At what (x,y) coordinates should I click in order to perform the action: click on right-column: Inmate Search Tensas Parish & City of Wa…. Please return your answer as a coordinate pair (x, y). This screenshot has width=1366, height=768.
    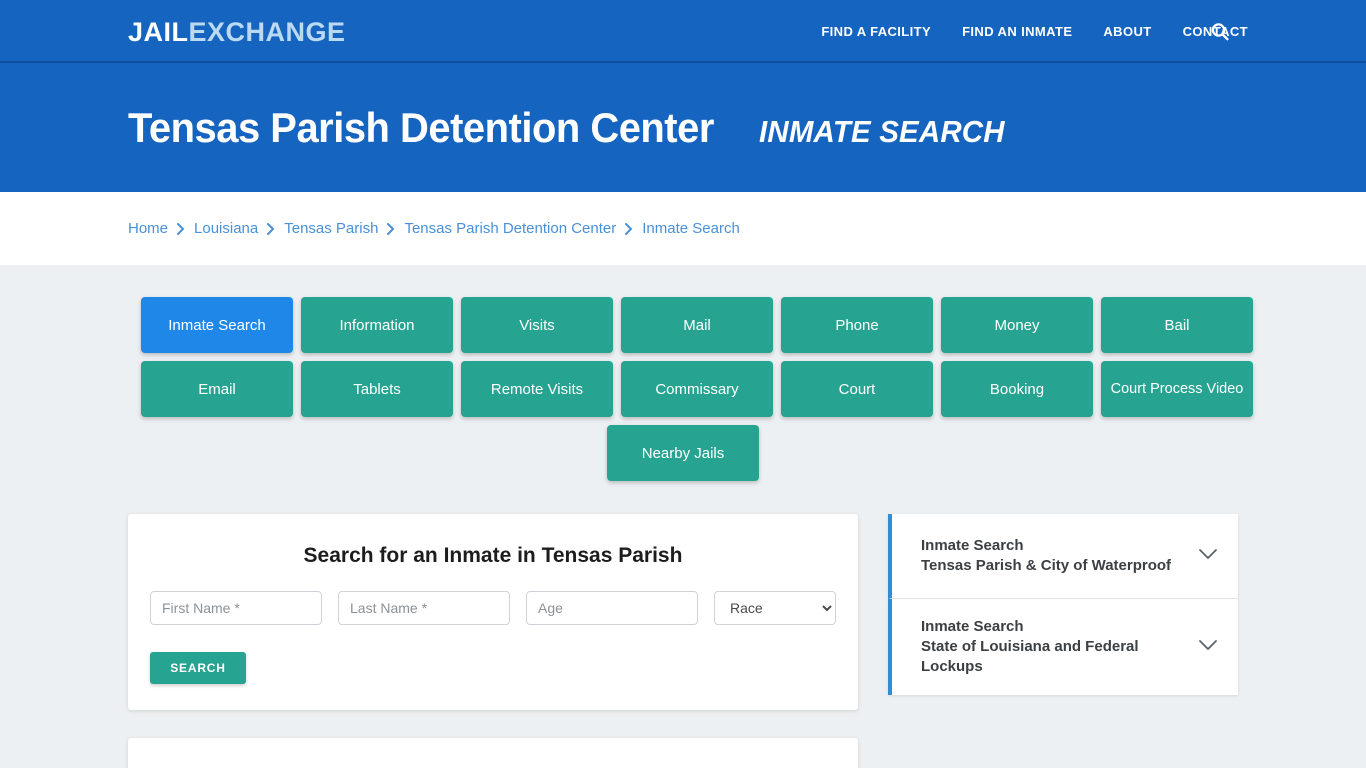
    Looking at the image, I should click on (1063, 604).